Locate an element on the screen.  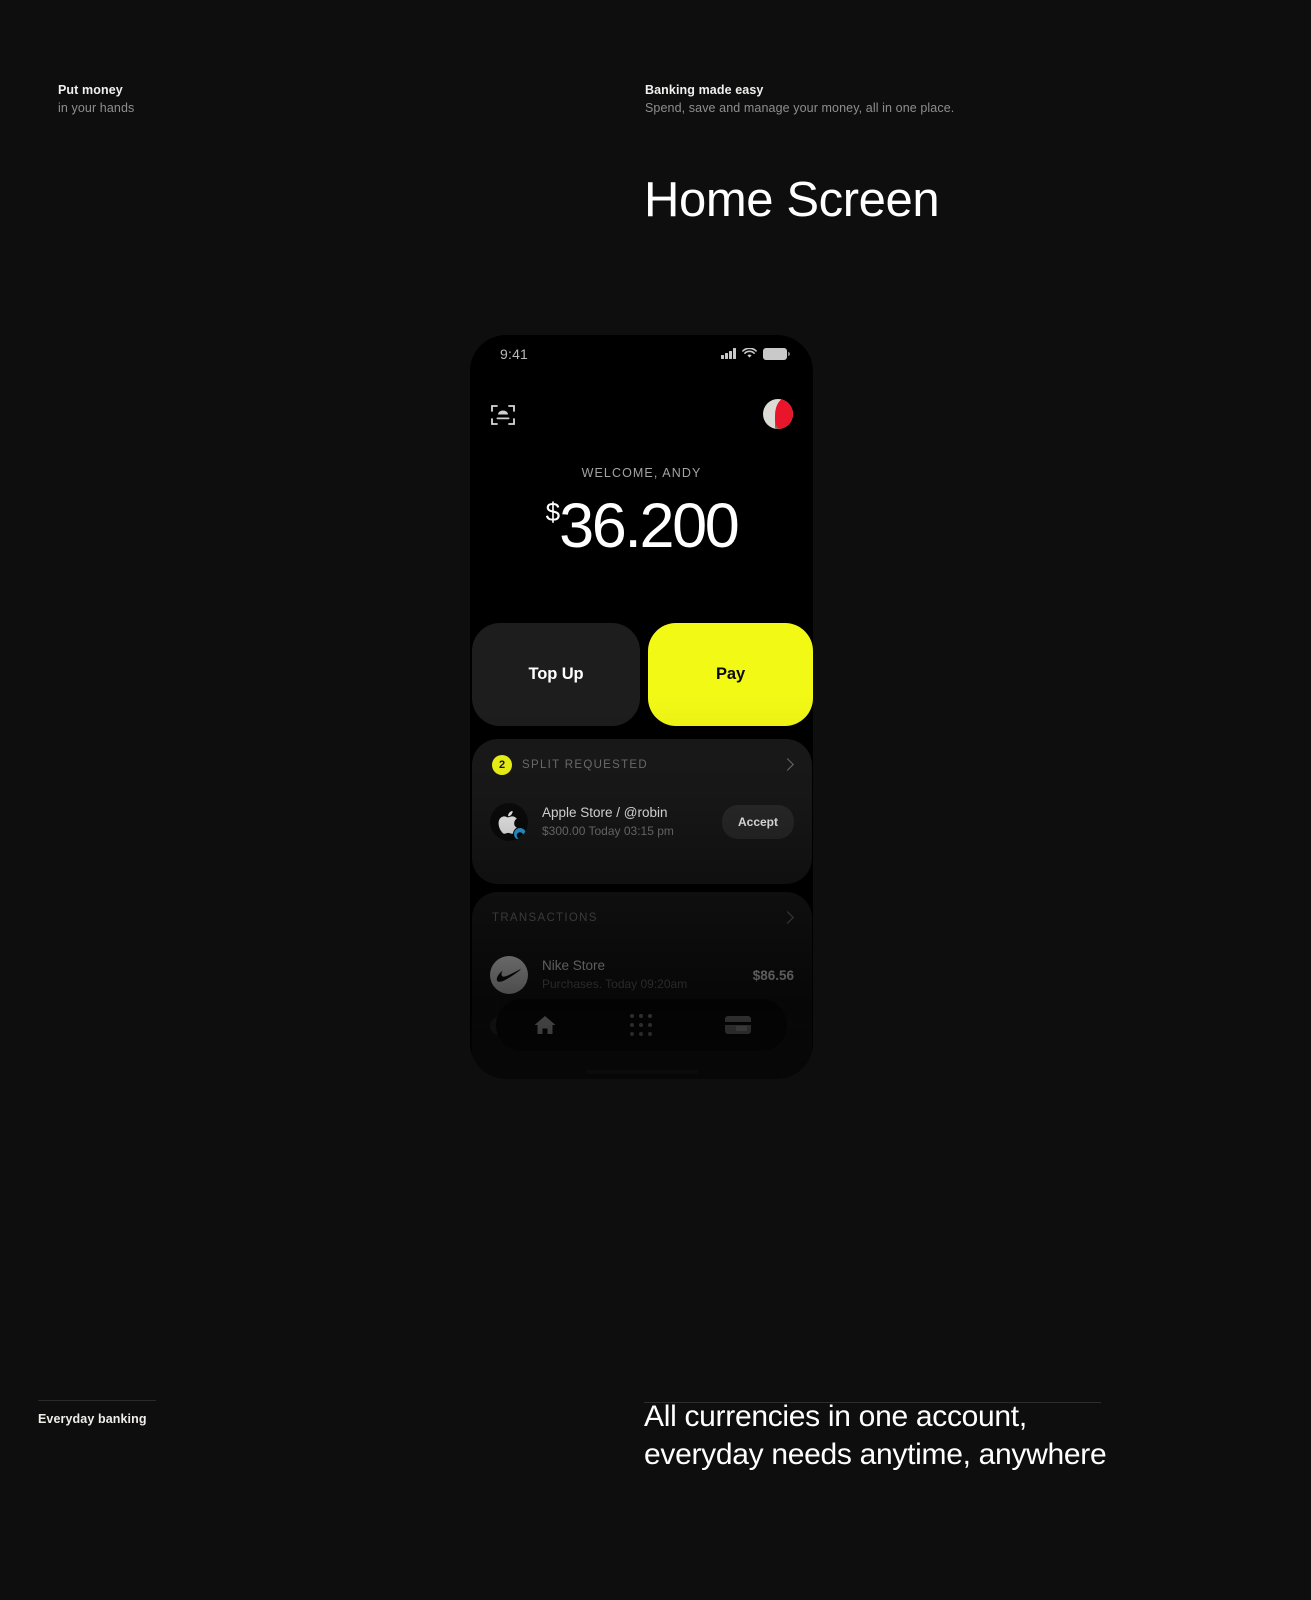
caption-left: Put money in your hands is located at coordinates (96, 100).